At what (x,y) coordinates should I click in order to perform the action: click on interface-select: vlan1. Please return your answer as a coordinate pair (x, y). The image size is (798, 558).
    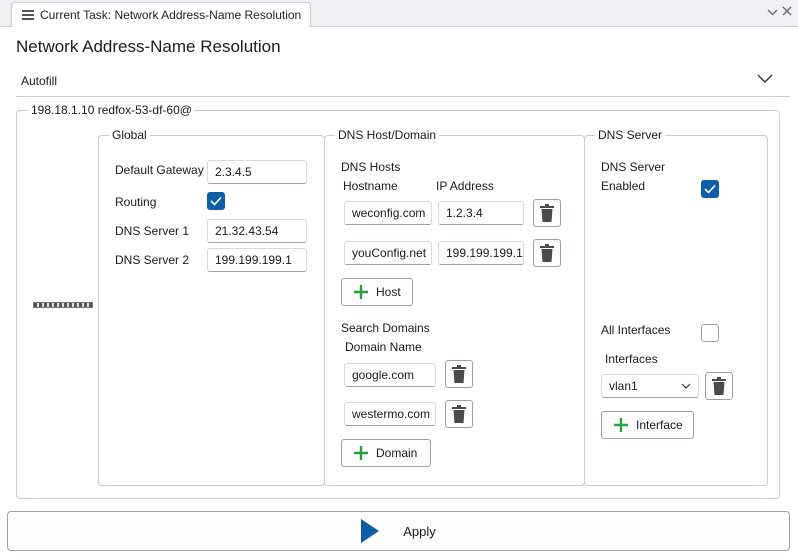
    Looking at the image, I should click on (650, 386).